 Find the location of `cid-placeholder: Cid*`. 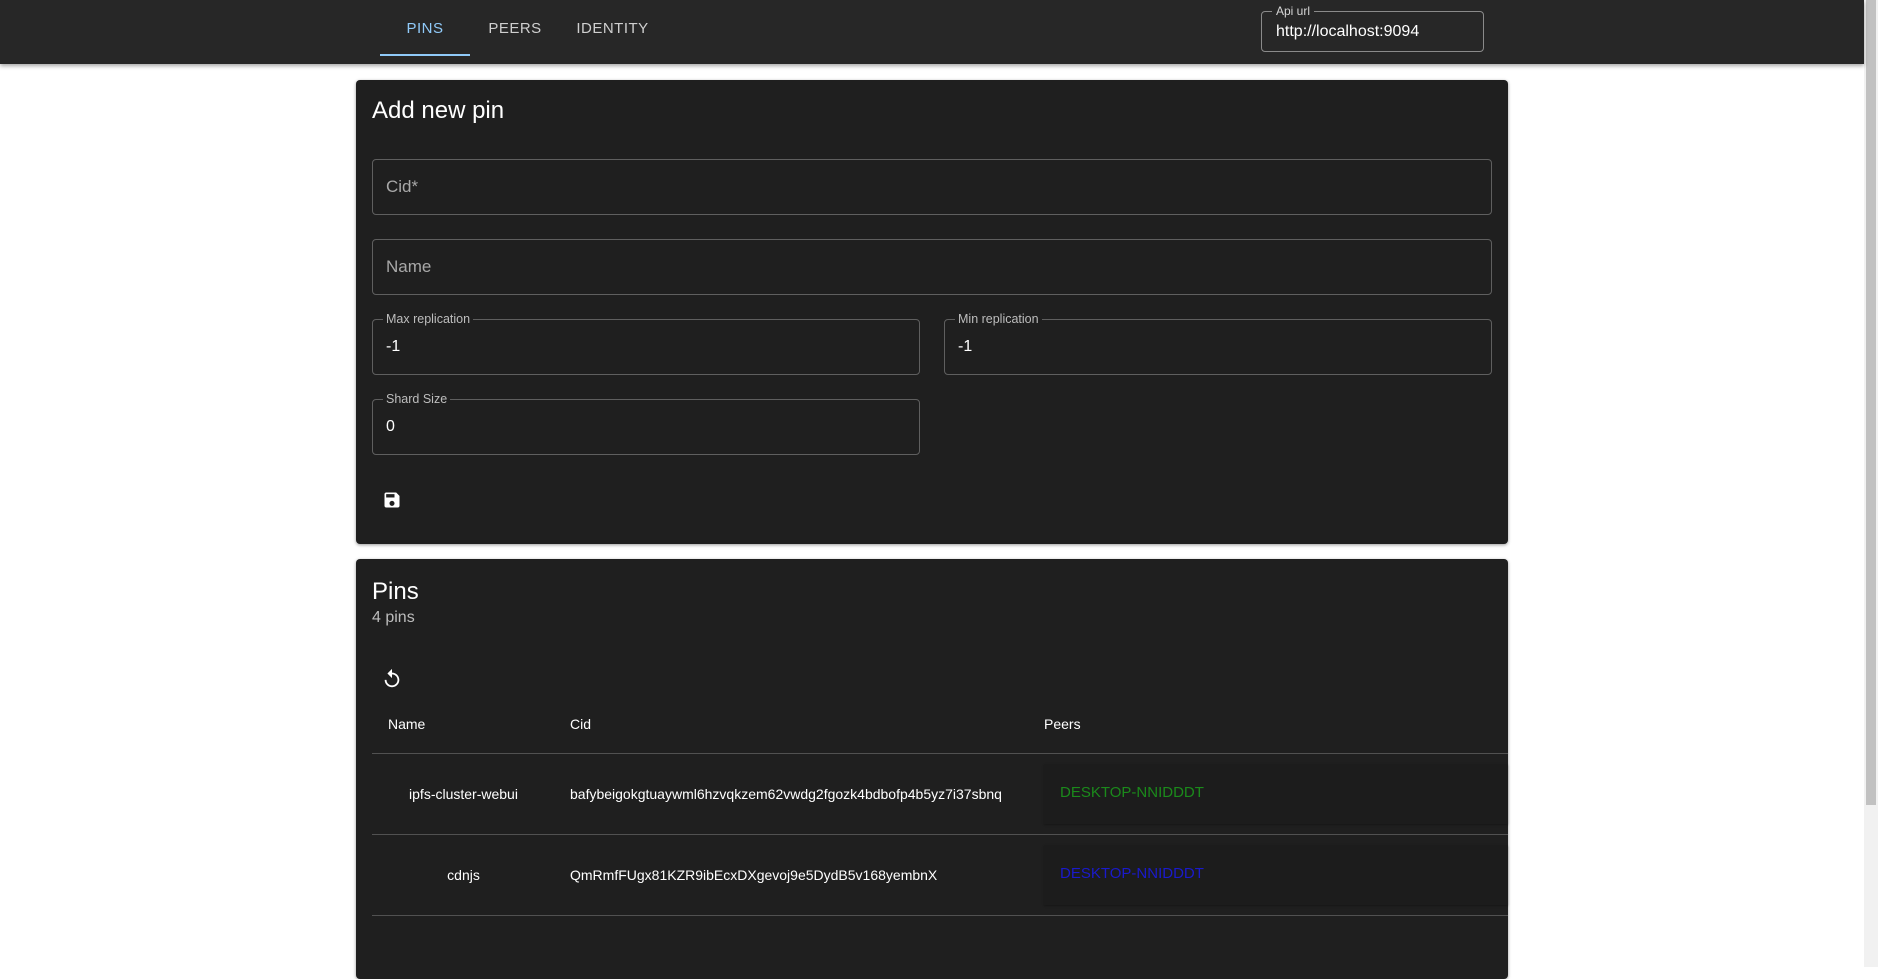

cid-placeholder: Cid* is located at coordinates (402, 186).